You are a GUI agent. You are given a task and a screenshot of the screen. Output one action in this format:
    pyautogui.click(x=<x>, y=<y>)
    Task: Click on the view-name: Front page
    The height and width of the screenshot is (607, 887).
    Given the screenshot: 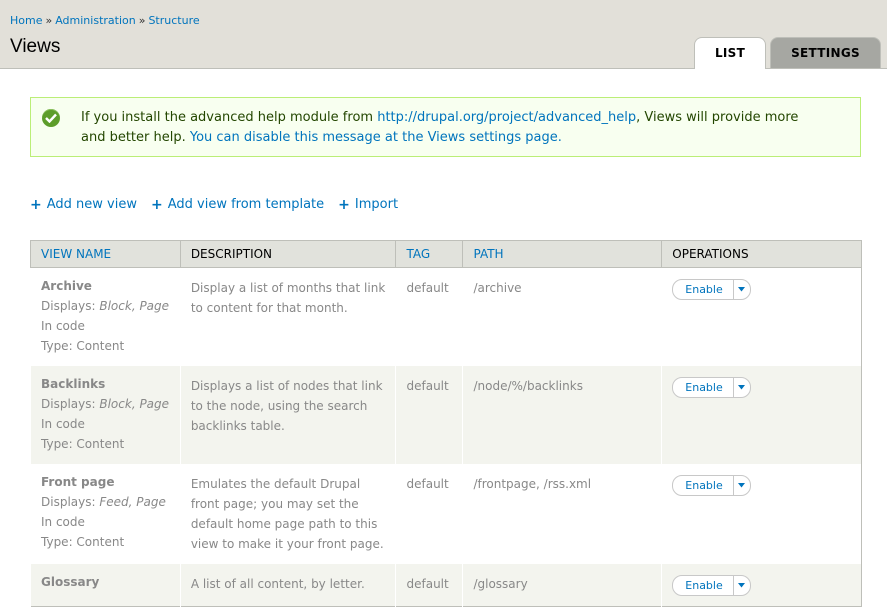 What is the action you would take?
    pyautogui.click(x=78, y=482)
    